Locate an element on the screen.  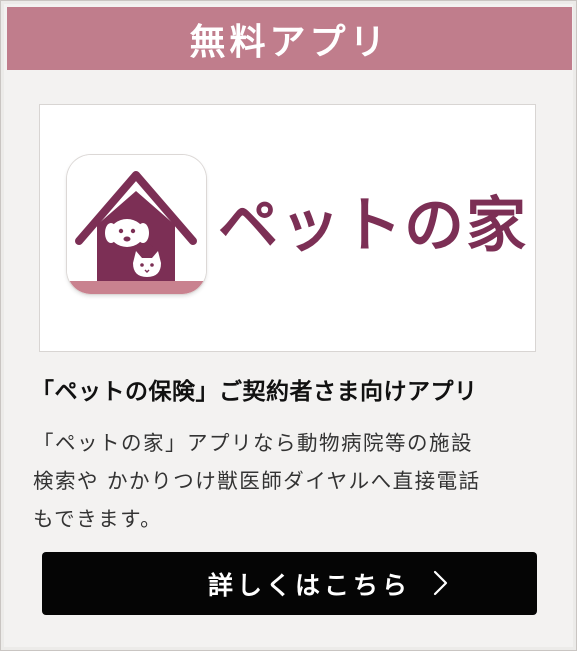
app-name: ペットの家 is located at coordinates (373, 226).